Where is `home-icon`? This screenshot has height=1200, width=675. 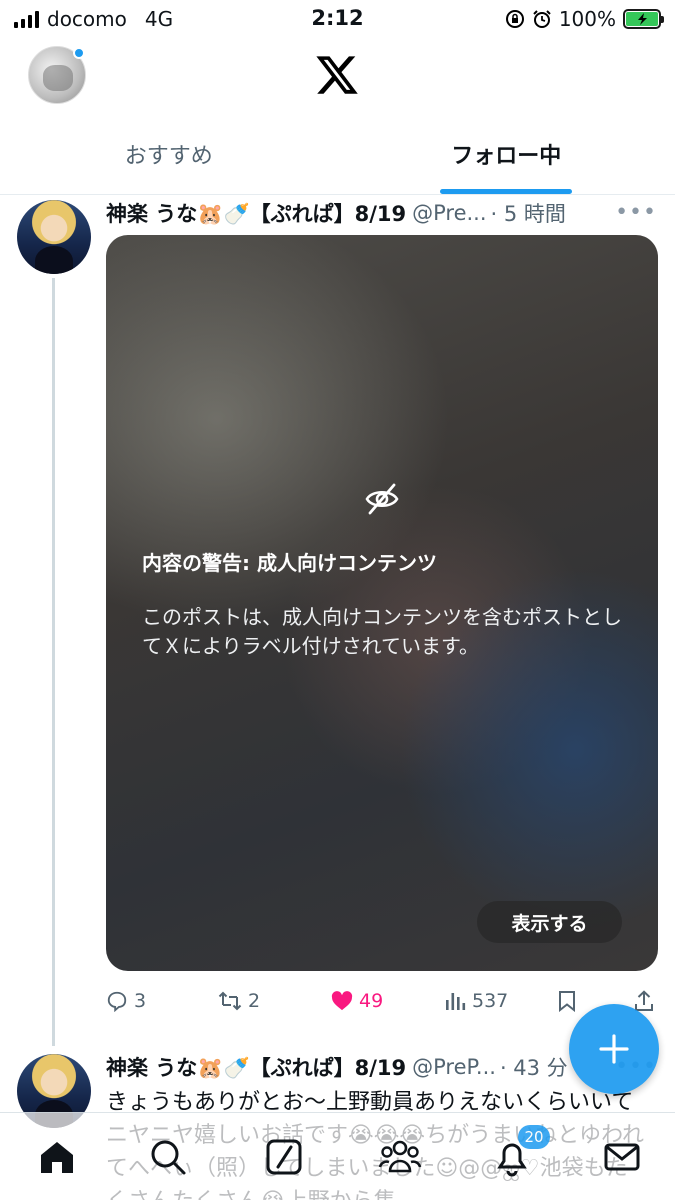 home-icon is located at coordinates (57, 1157).